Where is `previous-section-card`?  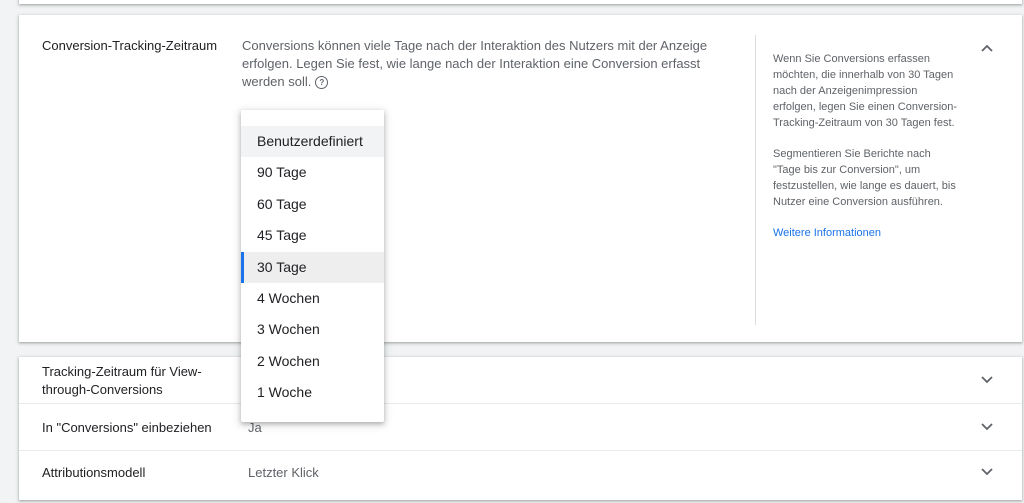 previous-section-card is located at coordinates (520, 2).